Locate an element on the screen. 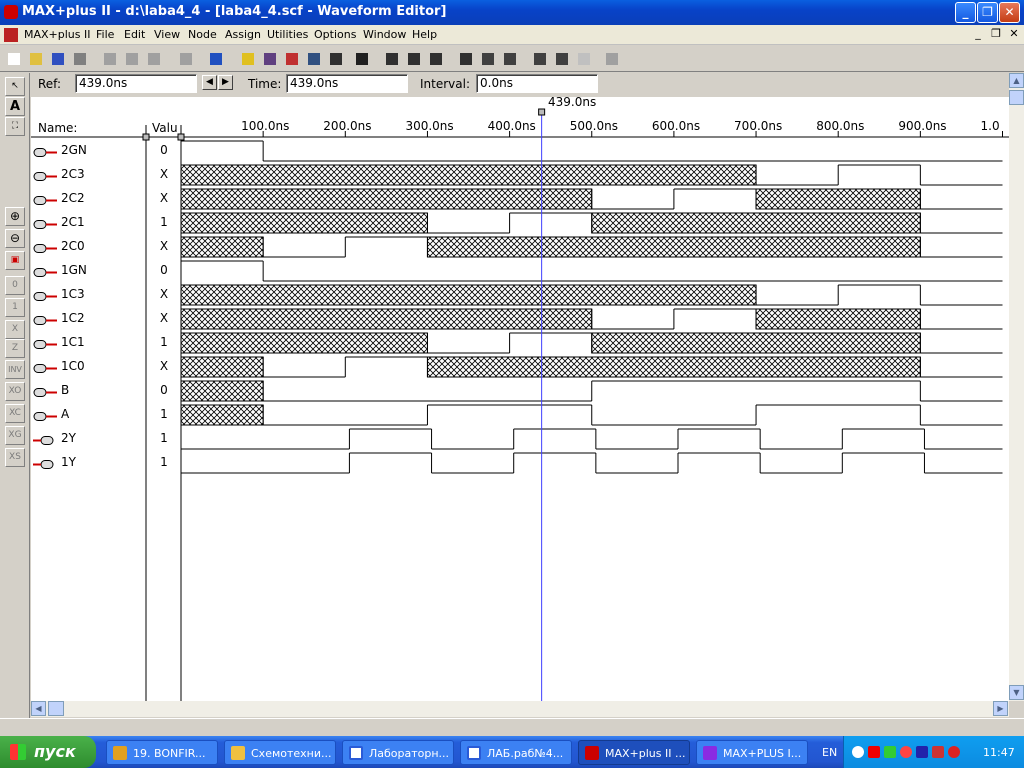 This screenshot has width=1024, height=768. fit-in-window-icon: ▣ is located at coordinates (15, 260).